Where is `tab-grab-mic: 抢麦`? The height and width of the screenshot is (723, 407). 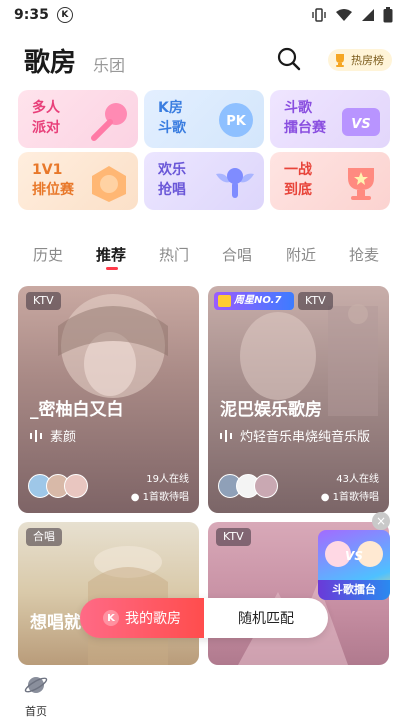
tab-grab-mic: 抢麦 is located at coordinates (364, 254).